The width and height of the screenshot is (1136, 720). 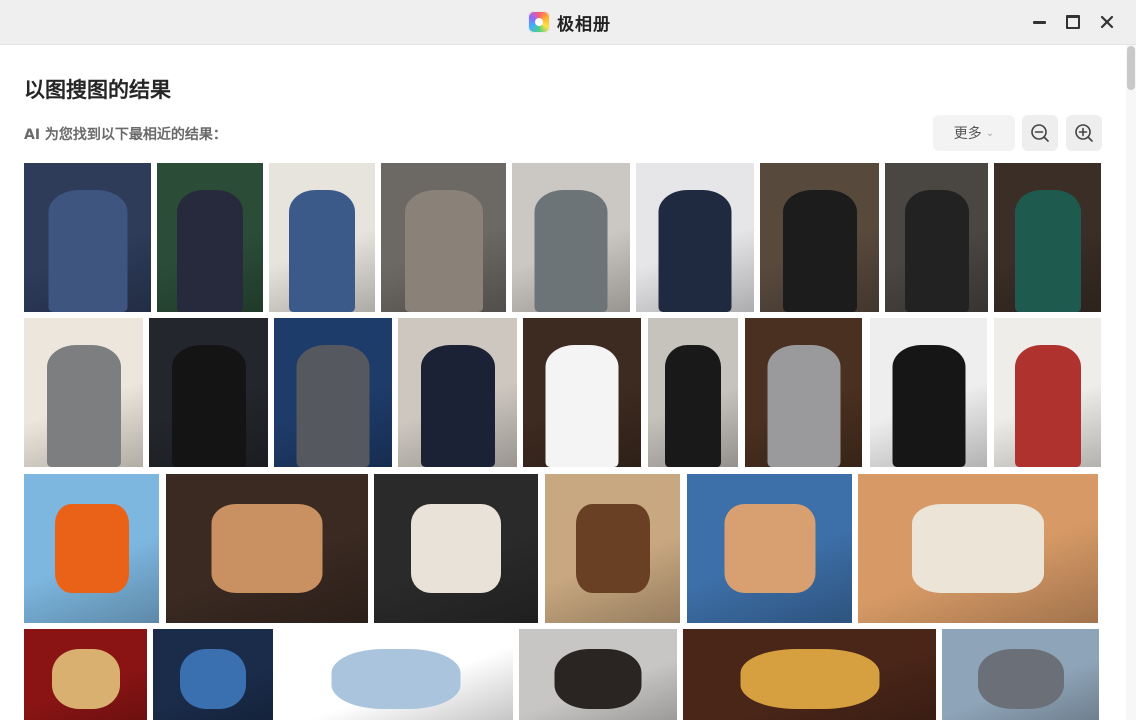 I want to click on close-button, so click(x=1107, y=22).